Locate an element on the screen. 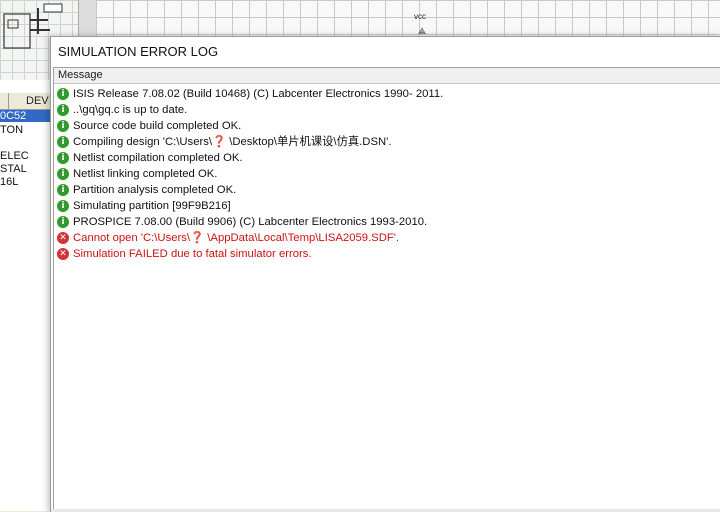 The width and height of the screenshot is (720, 512). toolbar-strip is located at coordinates (87, 20).